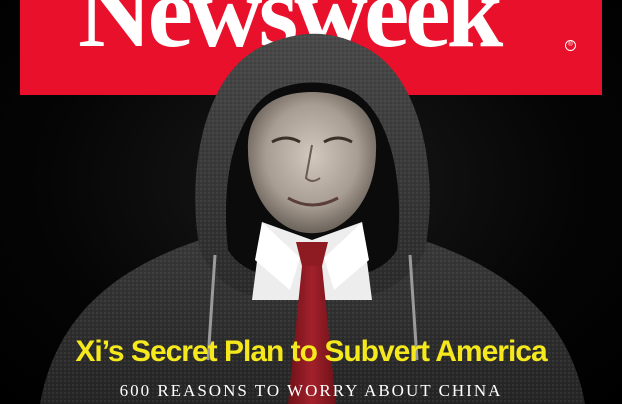 This screenshot has width=622, height=404. I want to click on cover-headline: Xi’s Secret Plan to Subvert America, so click(311, 351).